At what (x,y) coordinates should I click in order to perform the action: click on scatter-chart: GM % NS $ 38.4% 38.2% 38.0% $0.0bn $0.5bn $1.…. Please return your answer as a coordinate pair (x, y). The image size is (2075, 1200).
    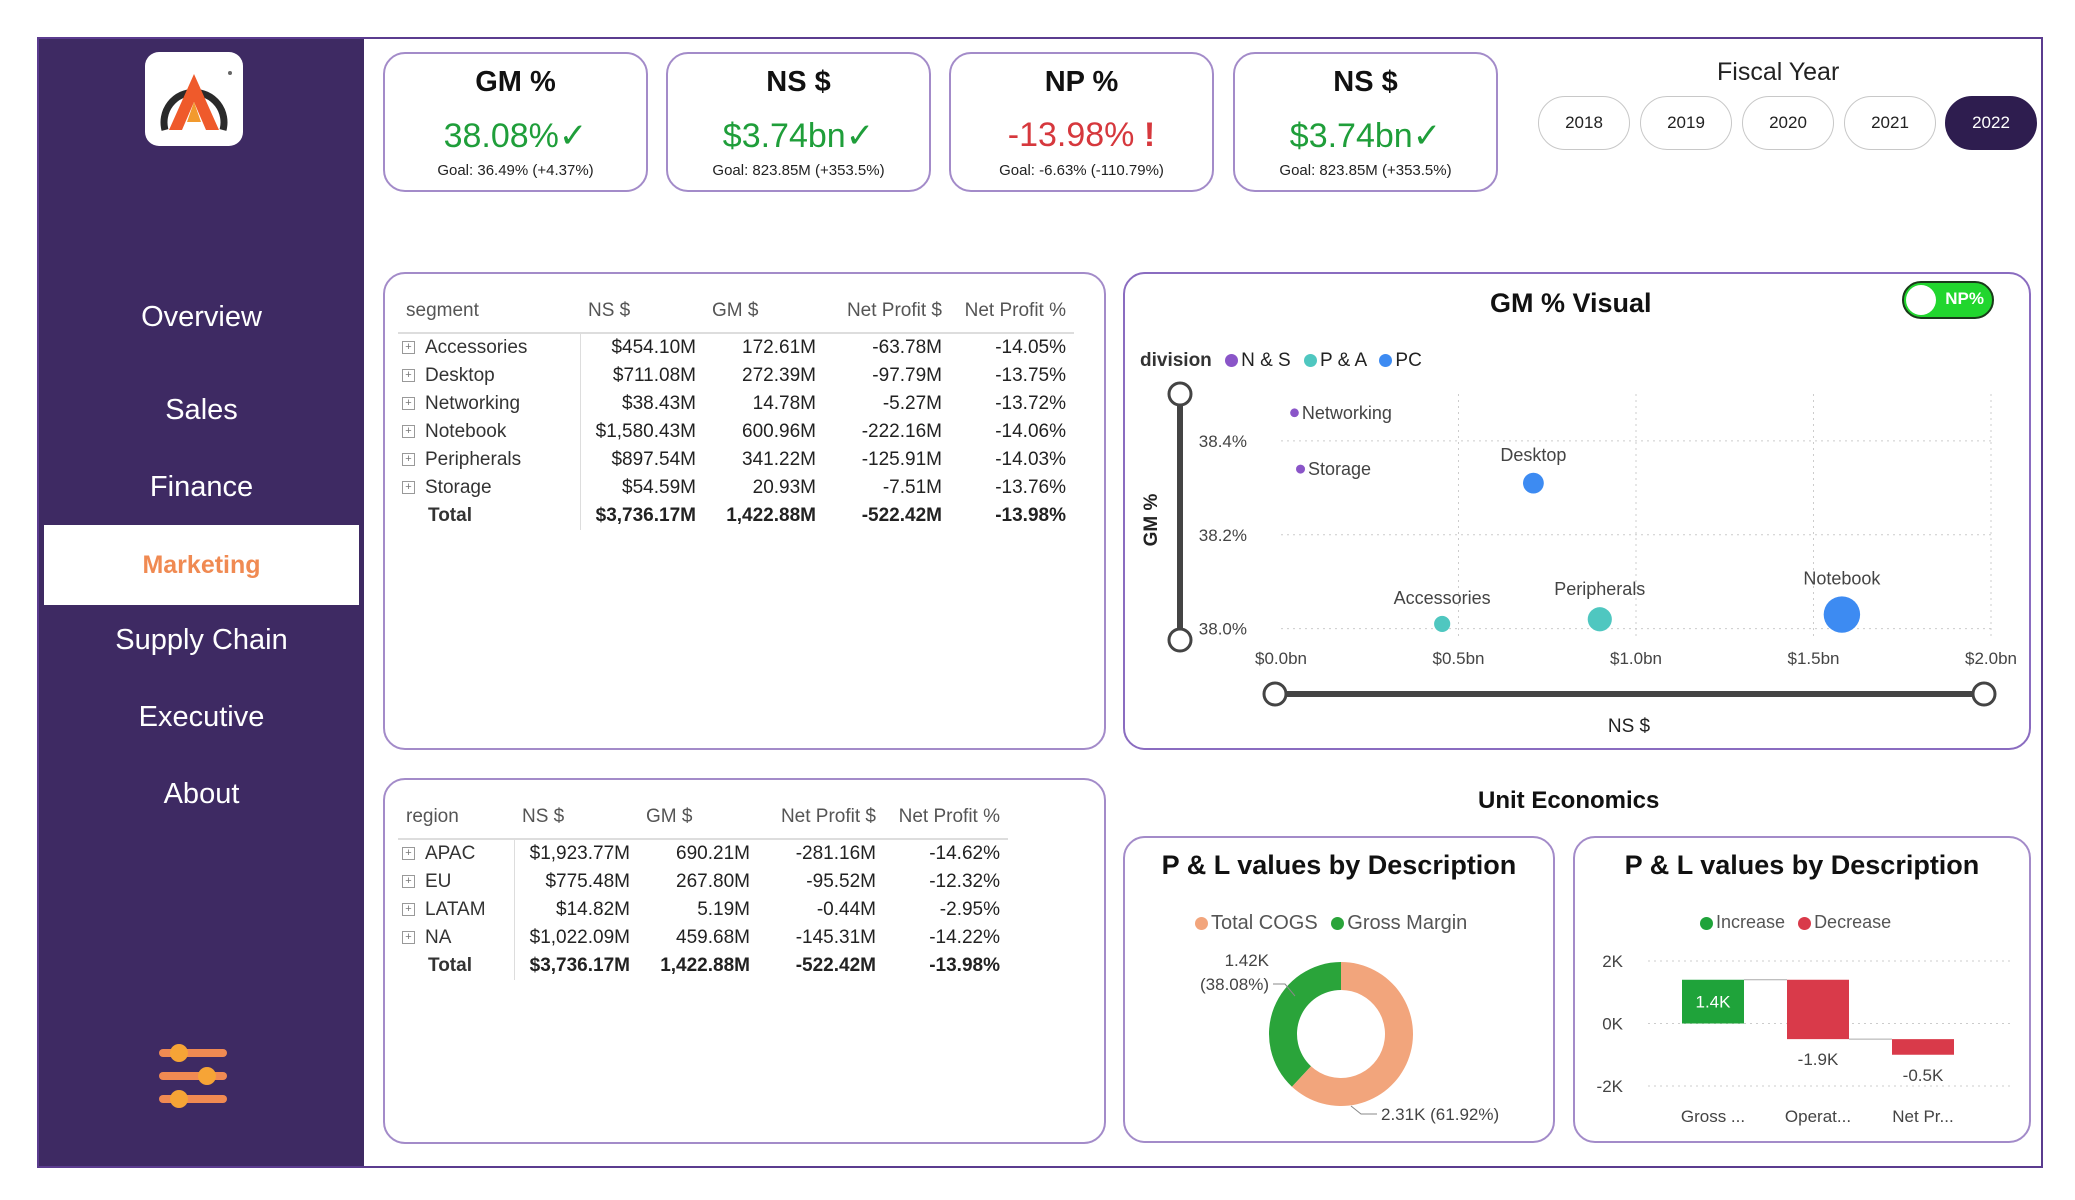
    Looking at the image, I should click on (1579, 559).